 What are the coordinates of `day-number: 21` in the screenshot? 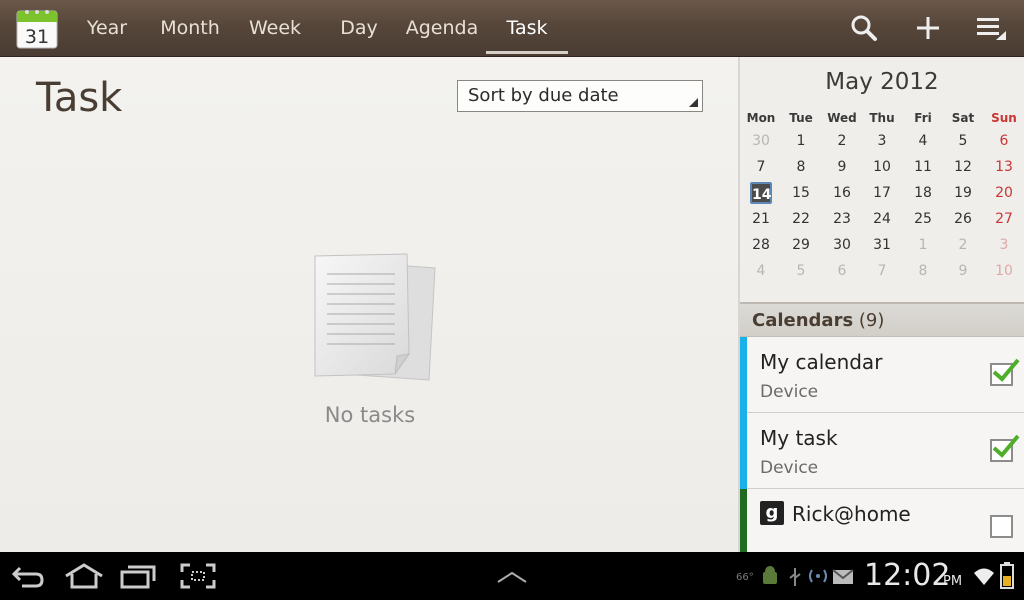 It's located at (761, 219).